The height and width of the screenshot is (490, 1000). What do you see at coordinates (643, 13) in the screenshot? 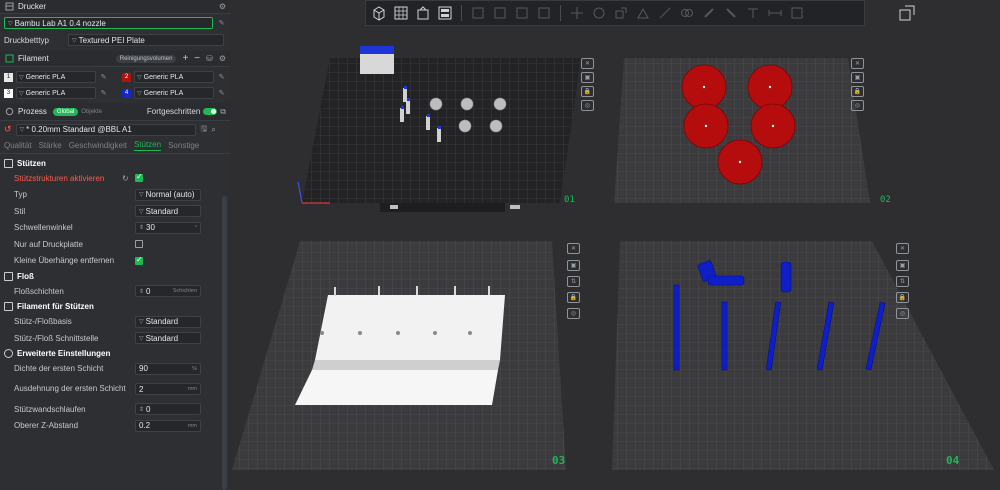
I see `lay-on-face-icon` at bounding box center [643, 13].